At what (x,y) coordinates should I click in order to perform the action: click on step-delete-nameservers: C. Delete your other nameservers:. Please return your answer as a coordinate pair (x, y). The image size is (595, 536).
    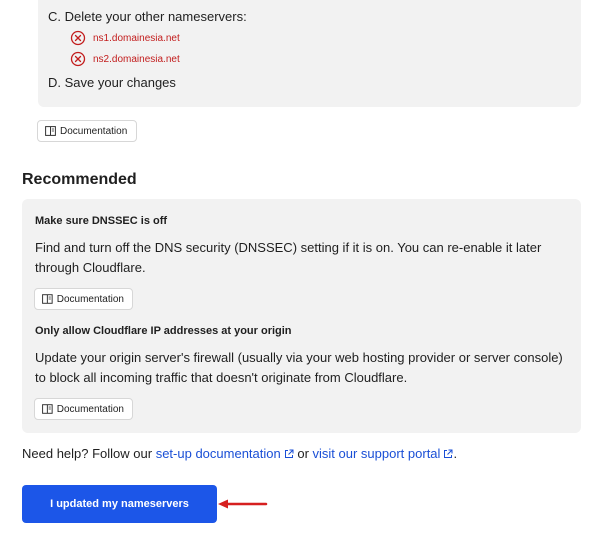
    Looking at the image, I should click on (147, 16).